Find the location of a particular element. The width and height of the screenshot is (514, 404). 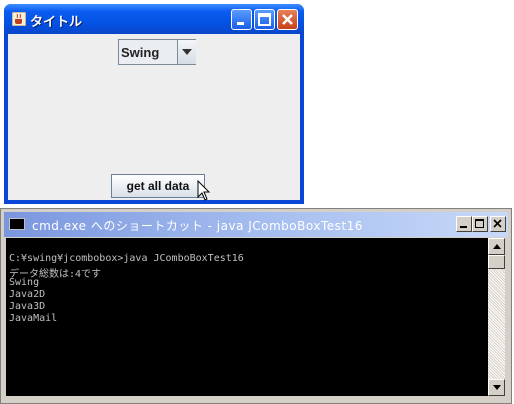

scroll-thumb is located at coordinates (496, 262).